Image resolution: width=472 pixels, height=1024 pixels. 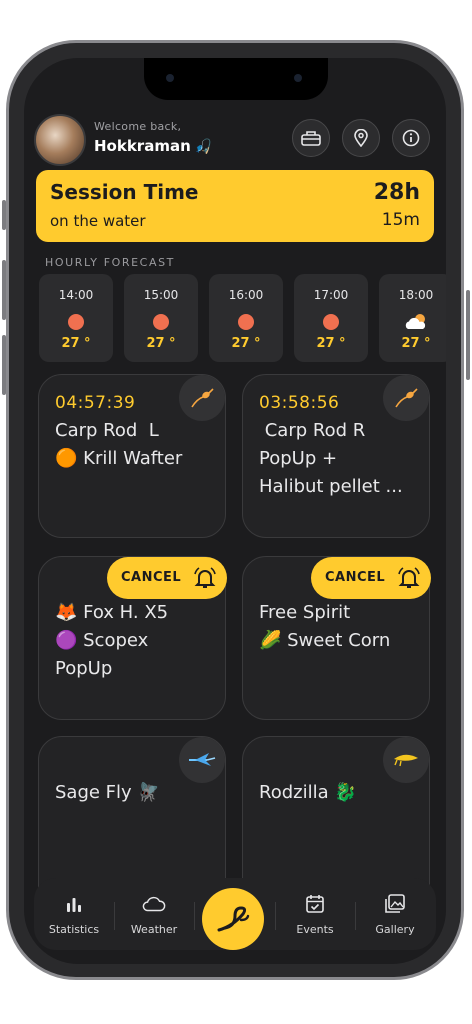 I want to click on forecast-item: 17:00 27 °, so click(x=331, y=318).